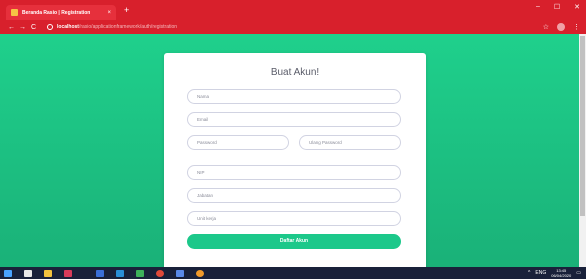 The image size is (586, 279). I want to click on close-window-icon: ✕, so click(577, 7).